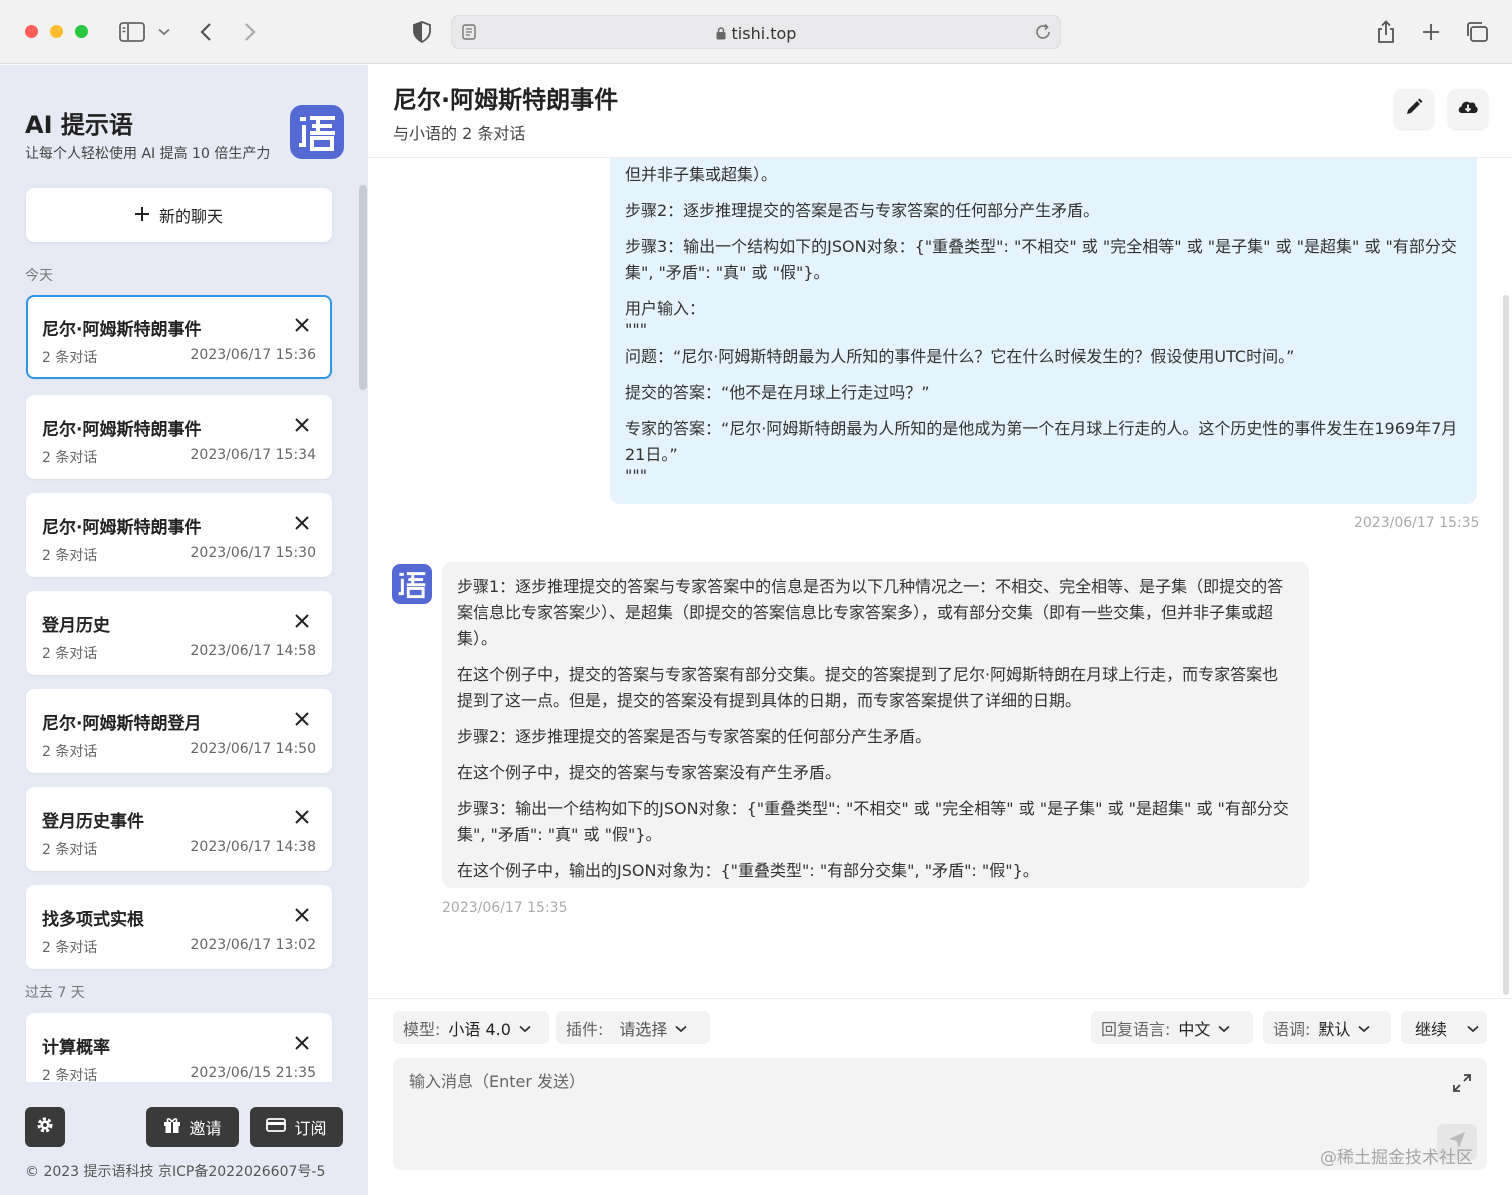 This screenshot has height=1195, width=1512. I want to click on forward-icon, so click(250, 32).